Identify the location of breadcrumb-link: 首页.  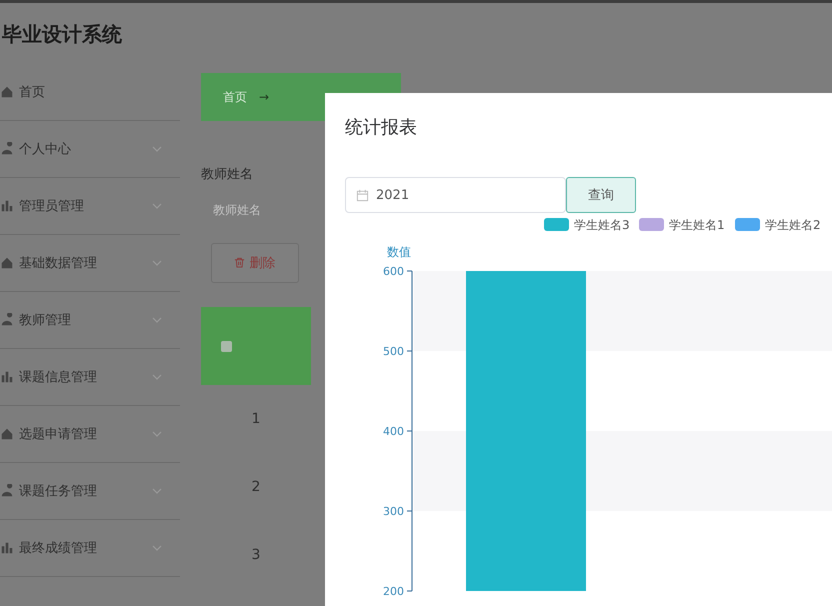
(235, 97).